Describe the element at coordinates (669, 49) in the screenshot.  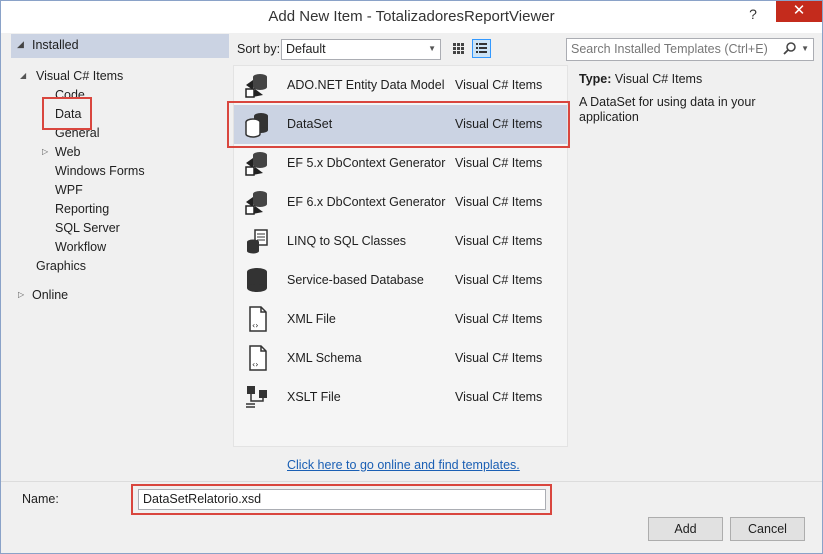
I see `search-placeholder: Search Installed Templates (Ctrl+E)` at that location.